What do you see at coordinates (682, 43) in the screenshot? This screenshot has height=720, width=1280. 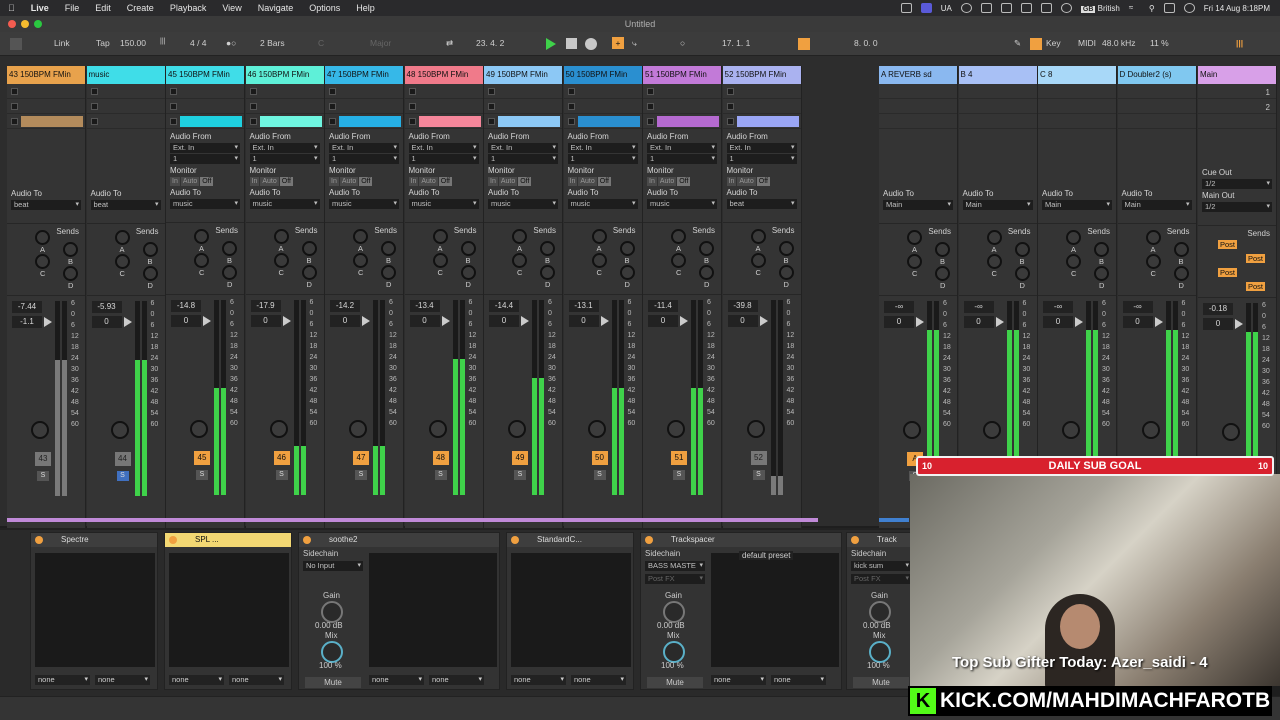 I see `capture-icon: ○` at bounding box center [682, 43].